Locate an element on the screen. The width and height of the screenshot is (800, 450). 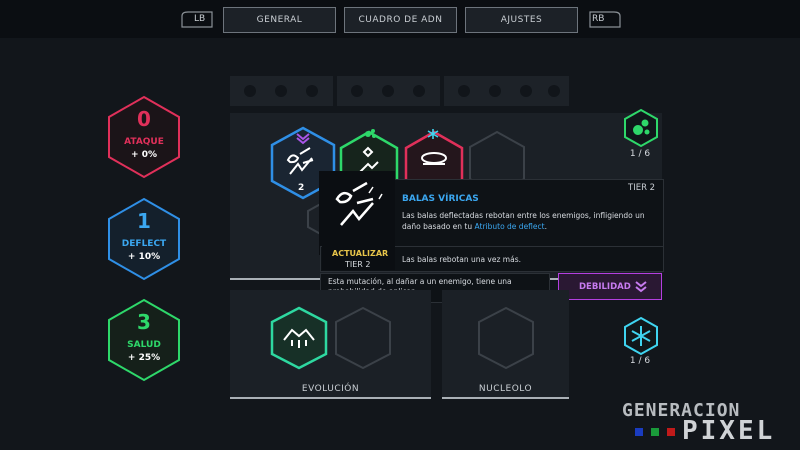
mutation-level: 2 is located at coordinates (301, 188).